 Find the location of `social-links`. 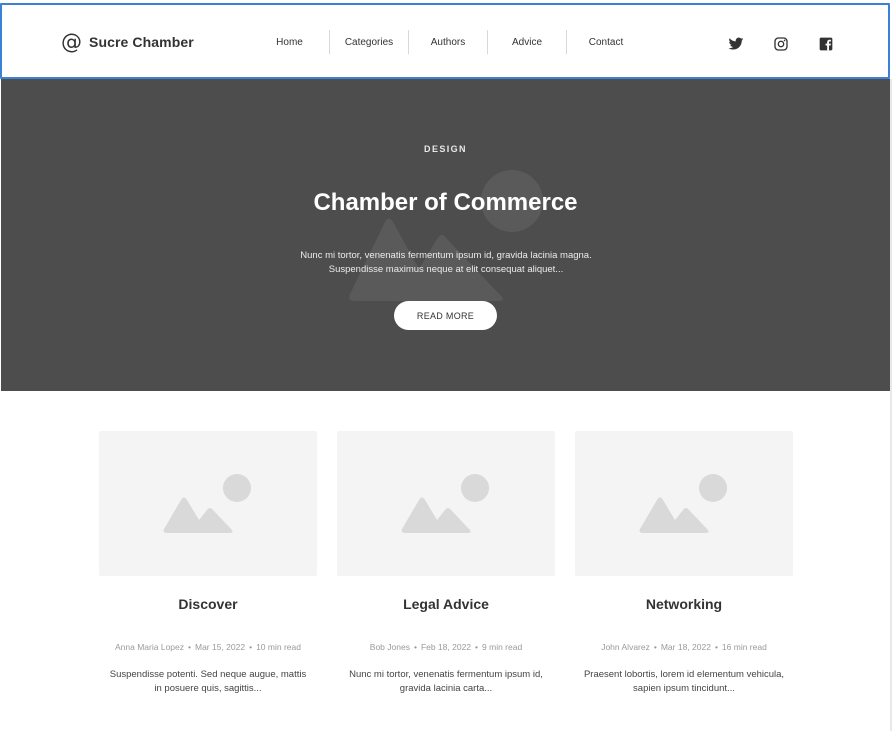

social-links is located at coordinates (781, 44).